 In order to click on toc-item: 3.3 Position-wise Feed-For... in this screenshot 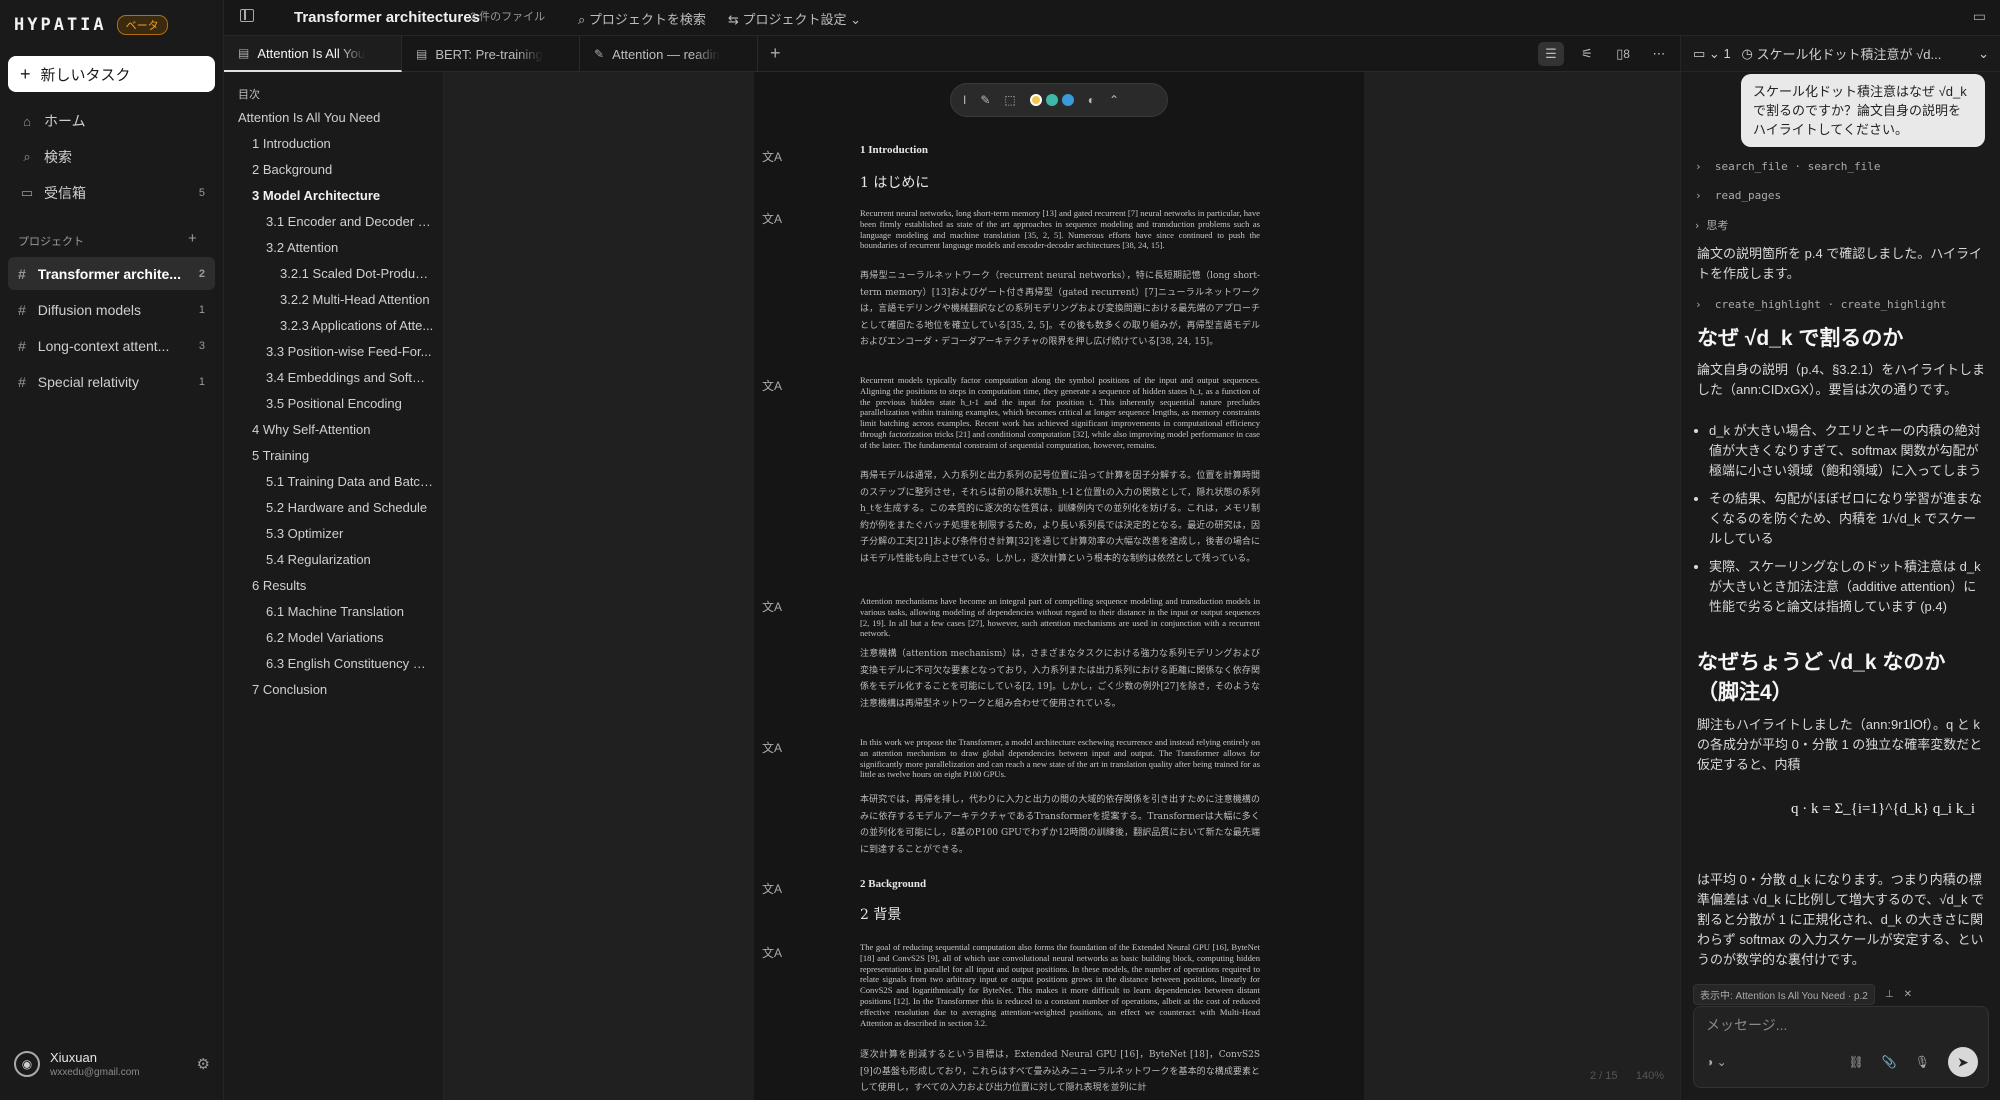, I will do `click(350, 351)`.